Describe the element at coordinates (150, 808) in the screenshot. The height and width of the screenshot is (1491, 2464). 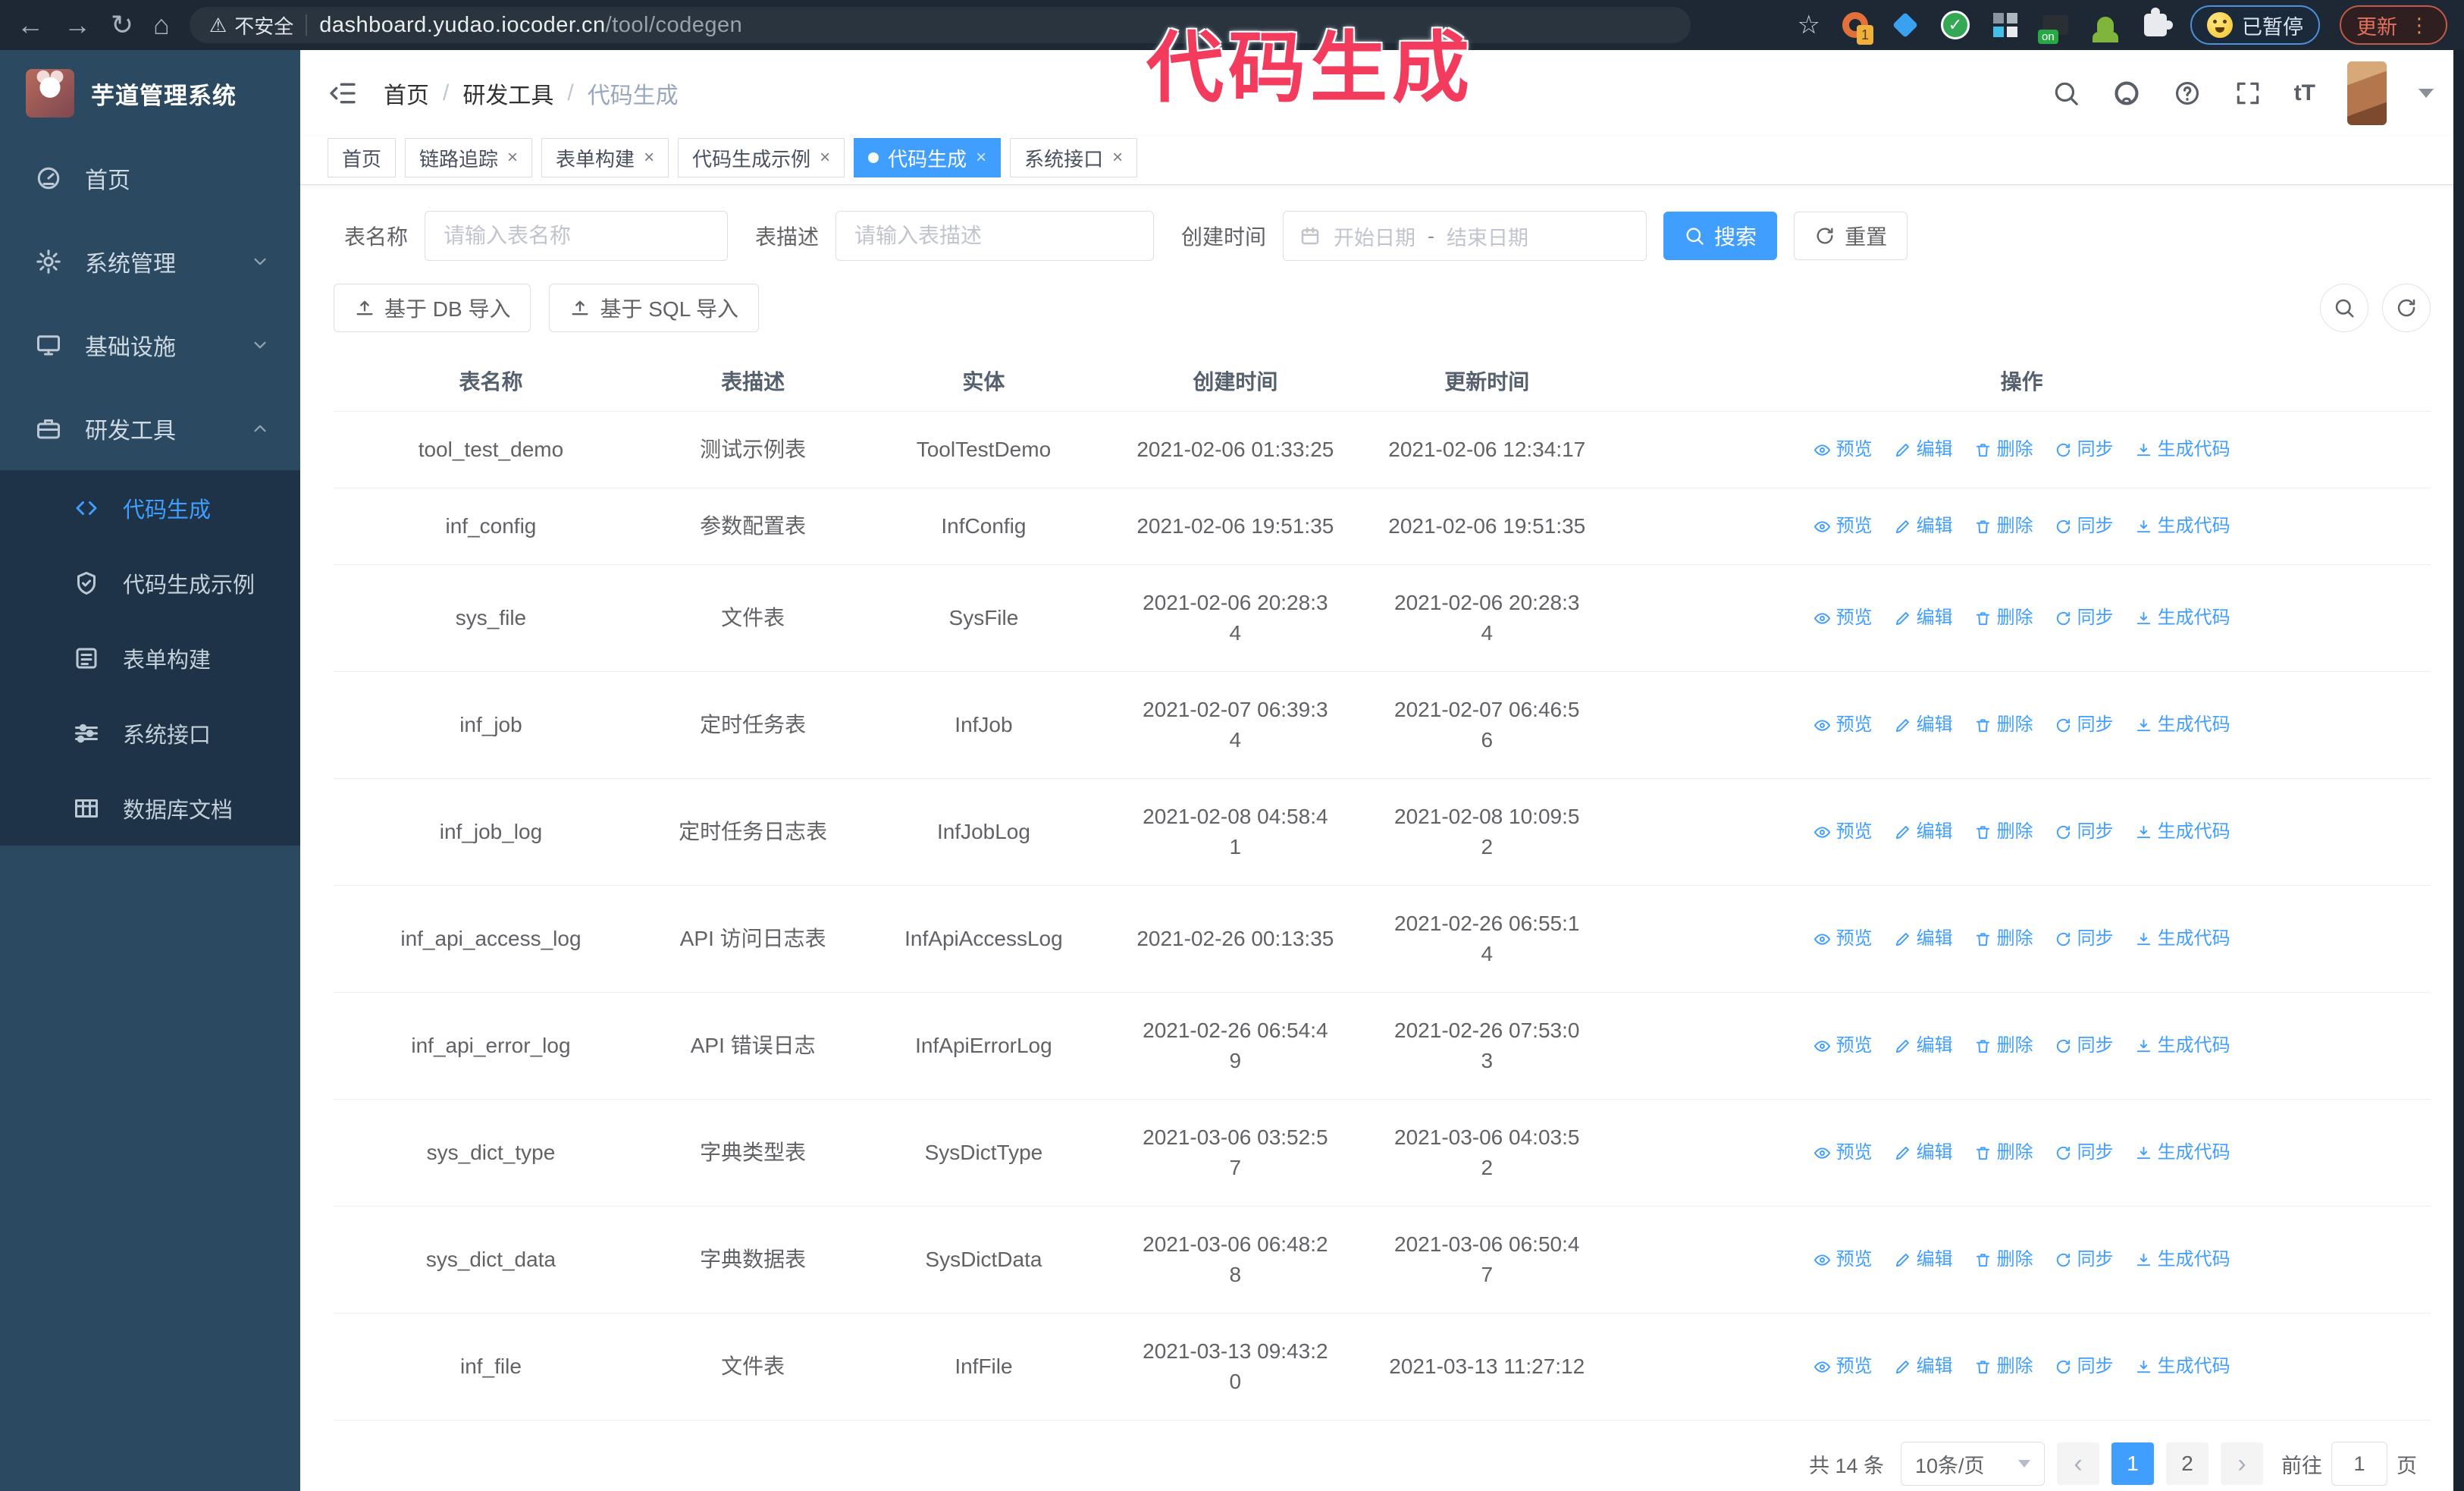
I see `sidebar-subitem-4: 数据库文档` at that location.